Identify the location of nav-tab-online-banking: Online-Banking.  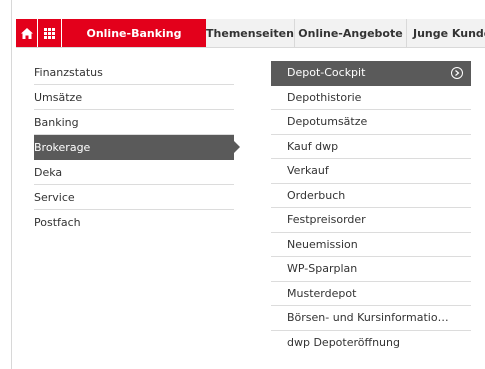
(134, 33).